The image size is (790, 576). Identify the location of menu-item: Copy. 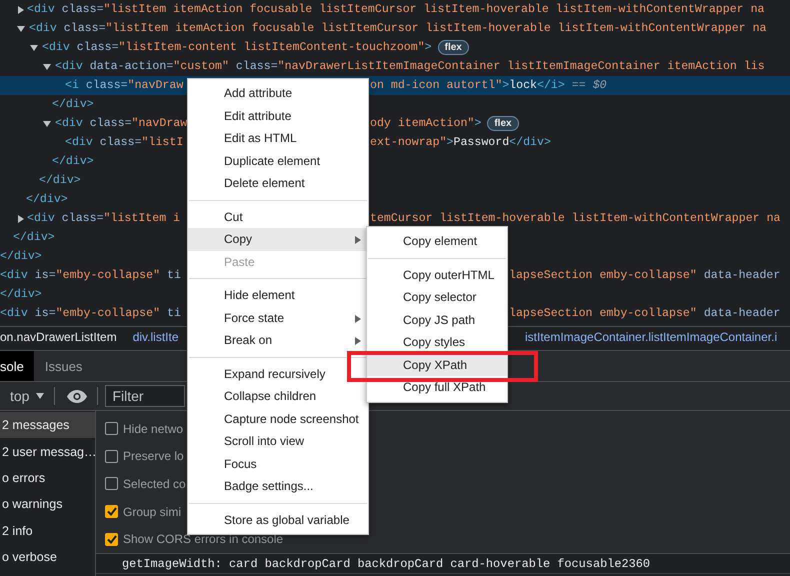
(278, 239).